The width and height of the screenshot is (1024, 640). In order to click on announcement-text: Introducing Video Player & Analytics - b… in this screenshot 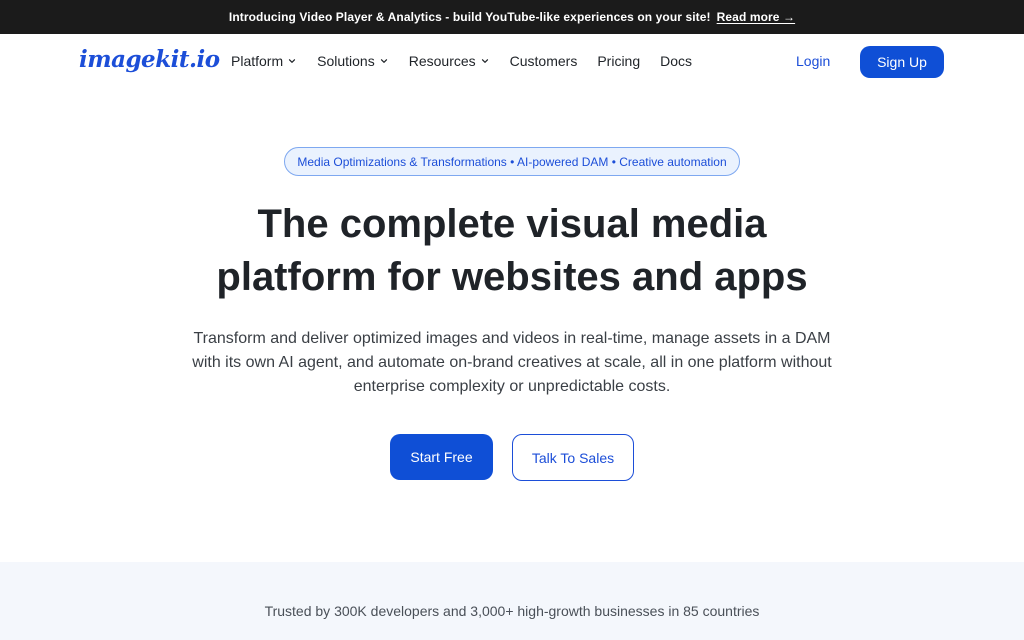, I will do `click(469, 17)`.